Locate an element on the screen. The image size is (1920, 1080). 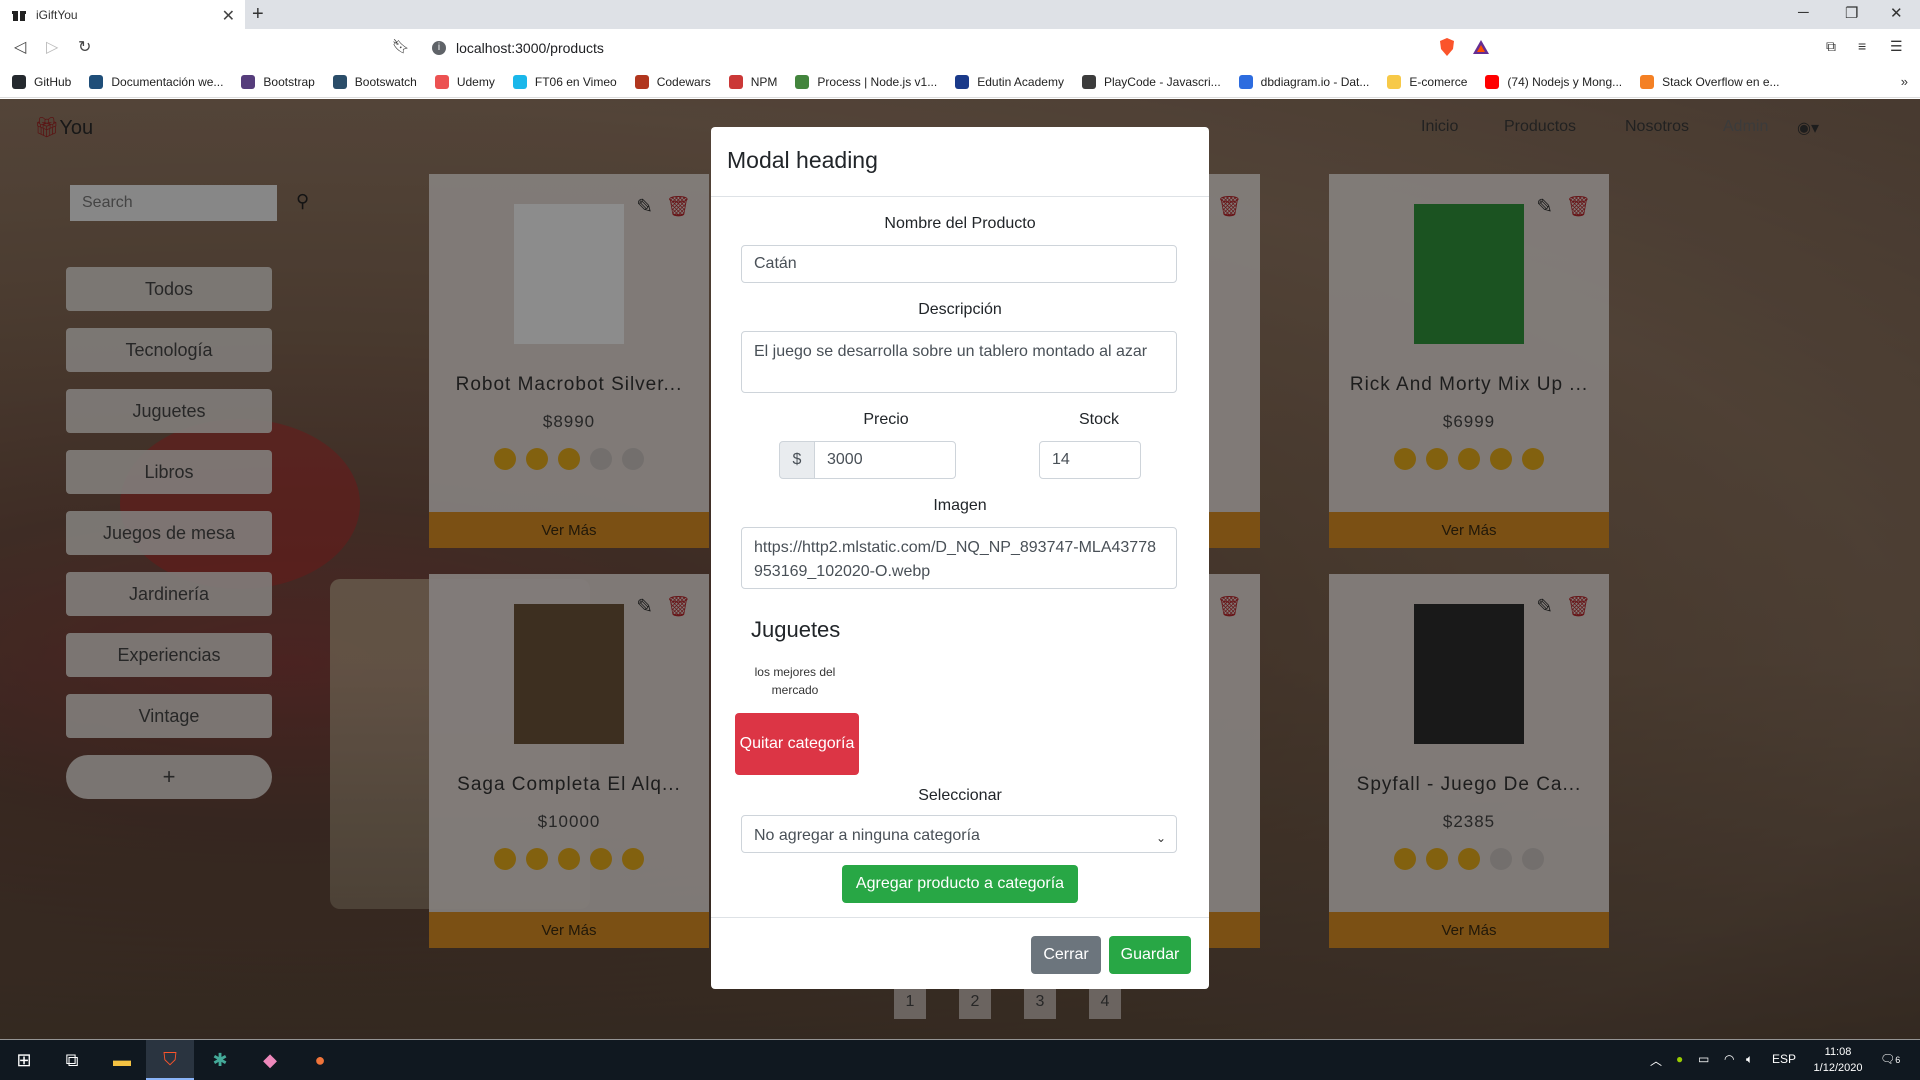
file-explorer-icon: ▬ is located at coordinates (122, 1060).